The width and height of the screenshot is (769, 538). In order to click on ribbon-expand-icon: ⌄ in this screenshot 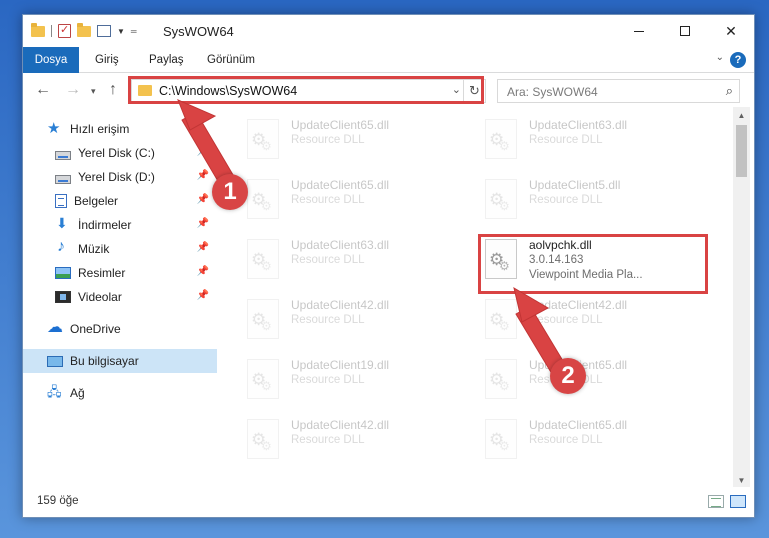, I will do `click(720, 57)`.